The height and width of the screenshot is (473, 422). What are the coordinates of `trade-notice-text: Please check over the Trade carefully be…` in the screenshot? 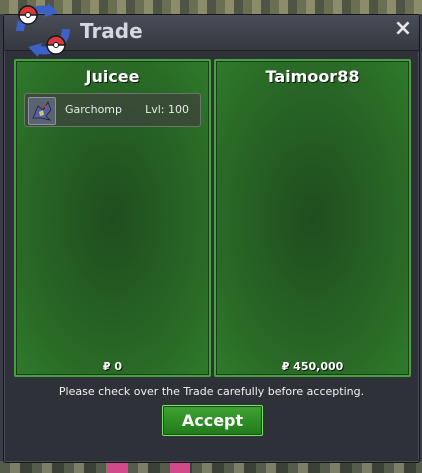 It's located at (211, 391).